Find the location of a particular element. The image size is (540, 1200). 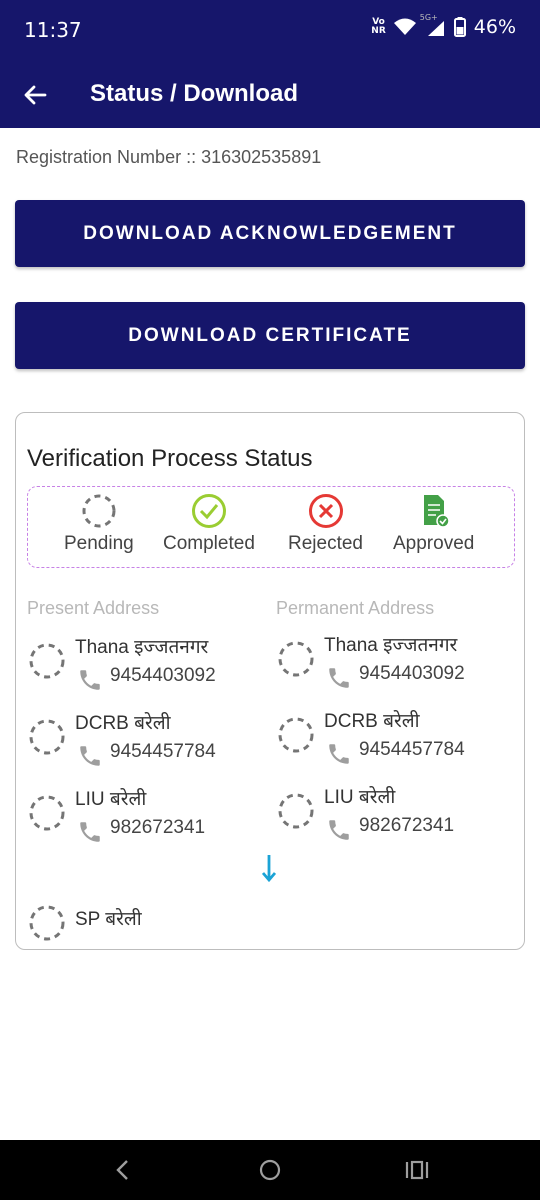

battery-percent: 46% is located at coordinates (494, 27).